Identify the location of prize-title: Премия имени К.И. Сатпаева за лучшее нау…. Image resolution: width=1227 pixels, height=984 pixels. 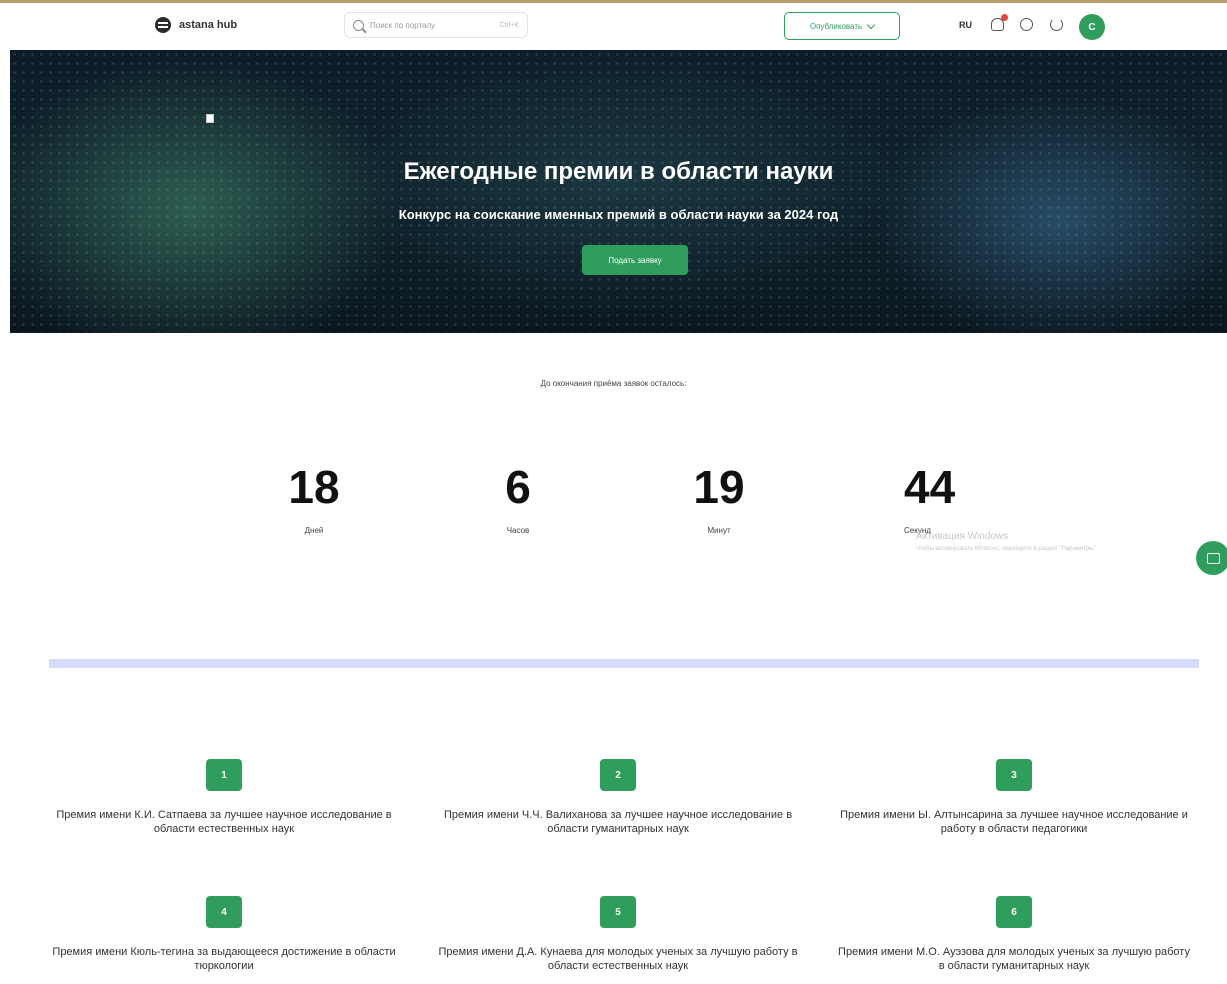
(224, 822).